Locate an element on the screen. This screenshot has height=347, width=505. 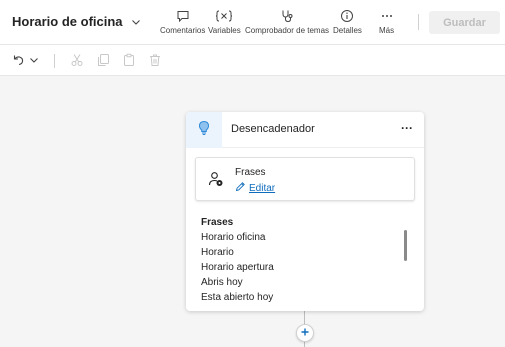
comment-icon is located at coordinates (183, 16).